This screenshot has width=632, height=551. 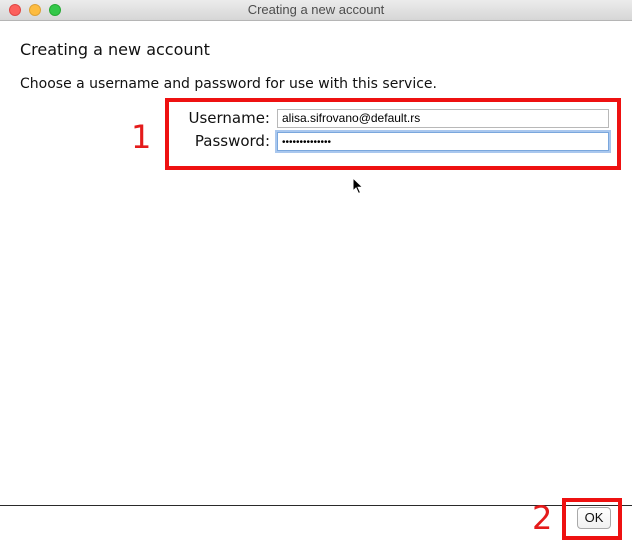 I want to click on annotation-number-2: 2, so click(x=542, y=518).